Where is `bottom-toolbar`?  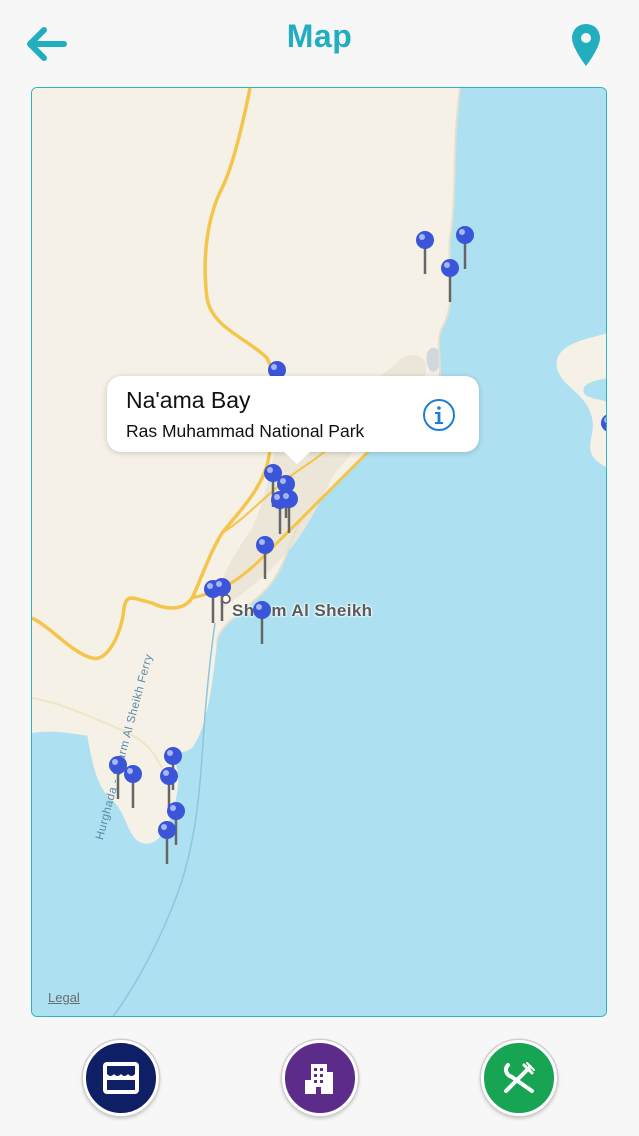
bottom-toolbar is located at coordinates (319, 1083).